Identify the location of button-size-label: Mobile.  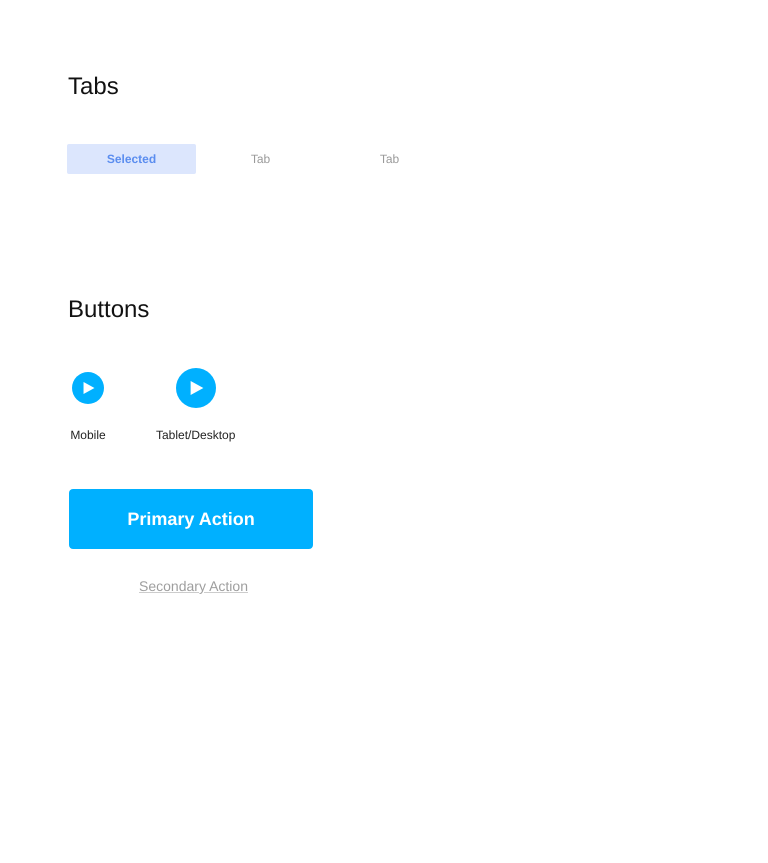
(88, 435).